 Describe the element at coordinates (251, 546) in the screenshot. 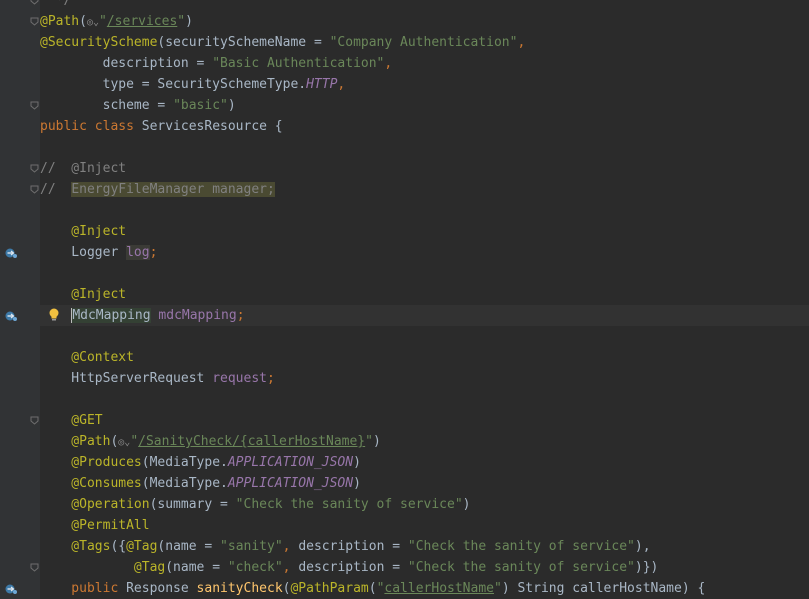

I see `code-token: "sanity"` at that location.